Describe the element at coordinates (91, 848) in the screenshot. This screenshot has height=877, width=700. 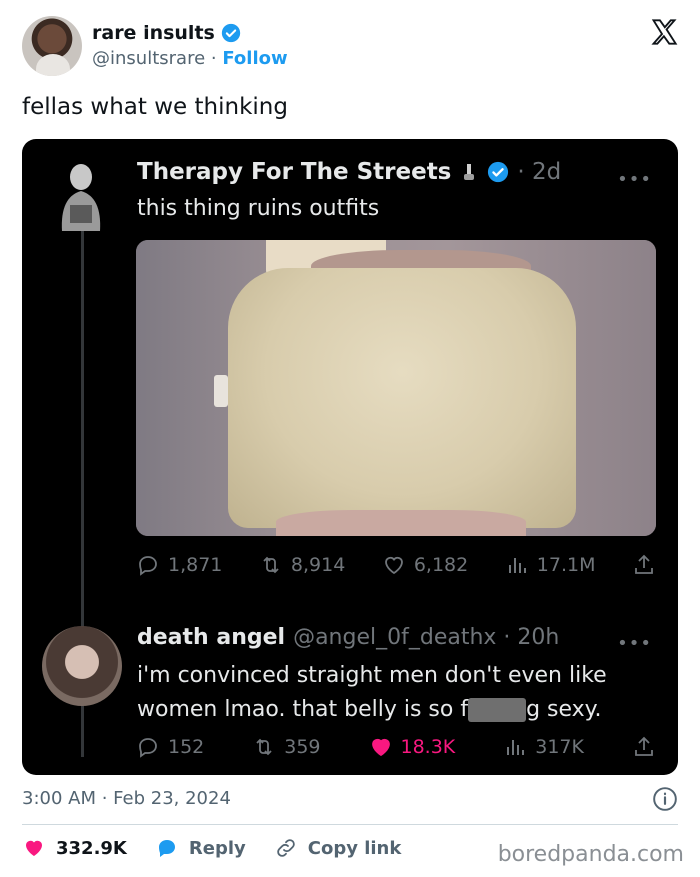
I see `like-count: 332.9K` at that location.